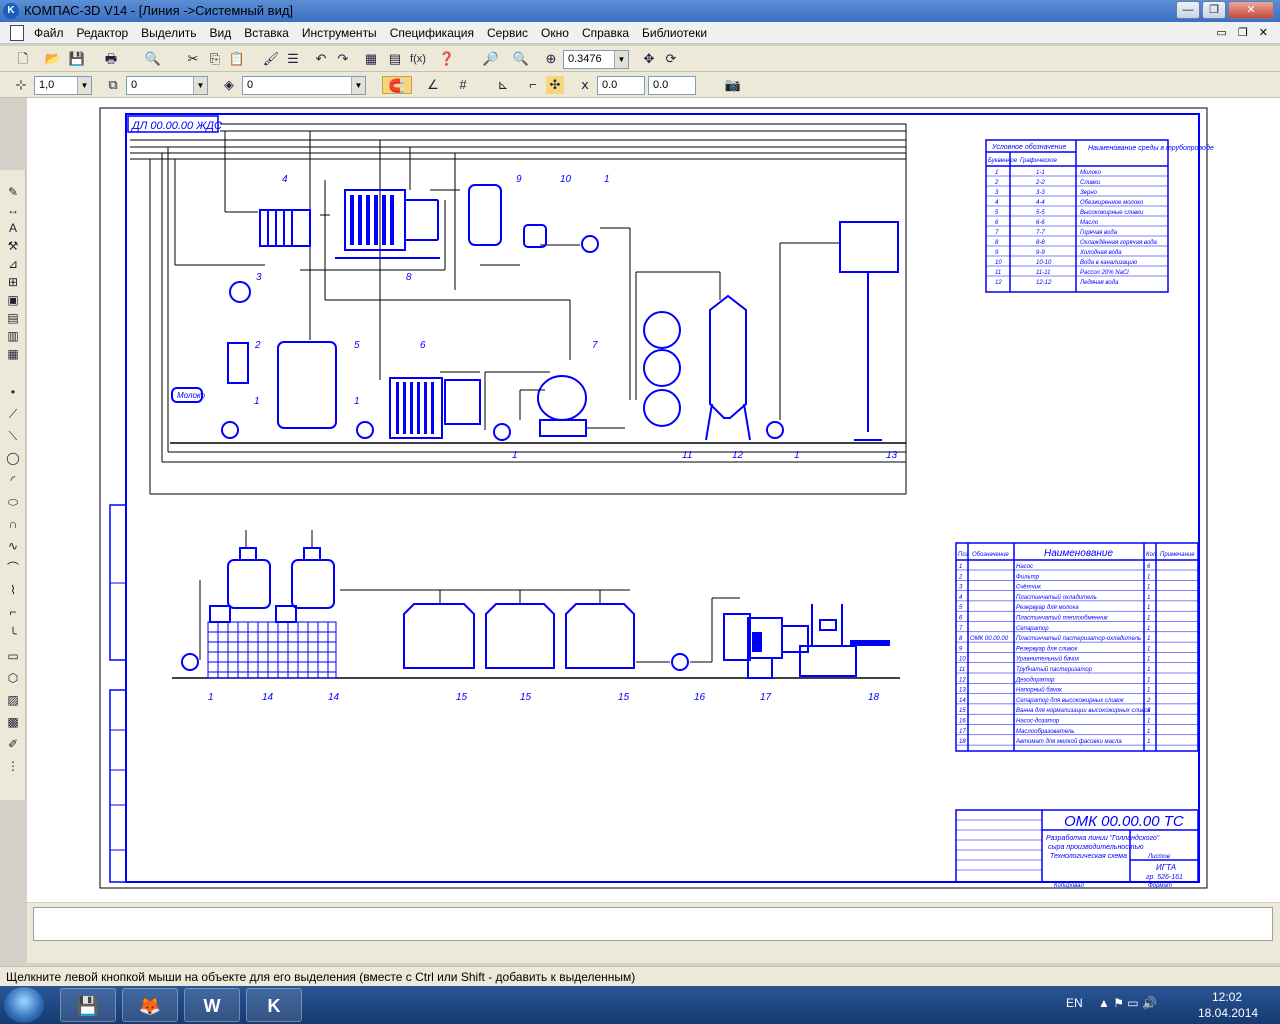  What do you see at coordinates (423, 345) in the screenshot?
I see `svg-text: 6` at bounding box center [423, 345].